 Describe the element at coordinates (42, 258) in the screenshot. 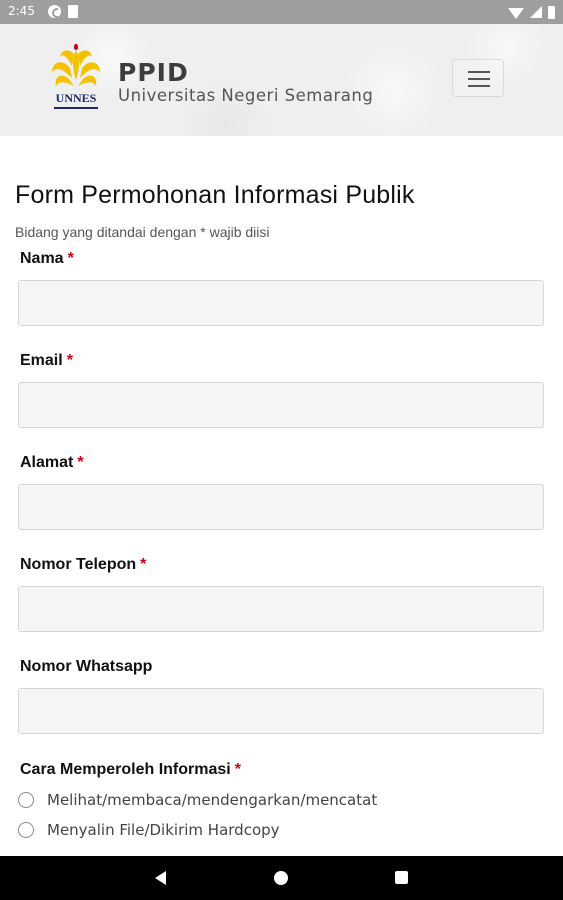

I see `label-text: Nama` at that location.